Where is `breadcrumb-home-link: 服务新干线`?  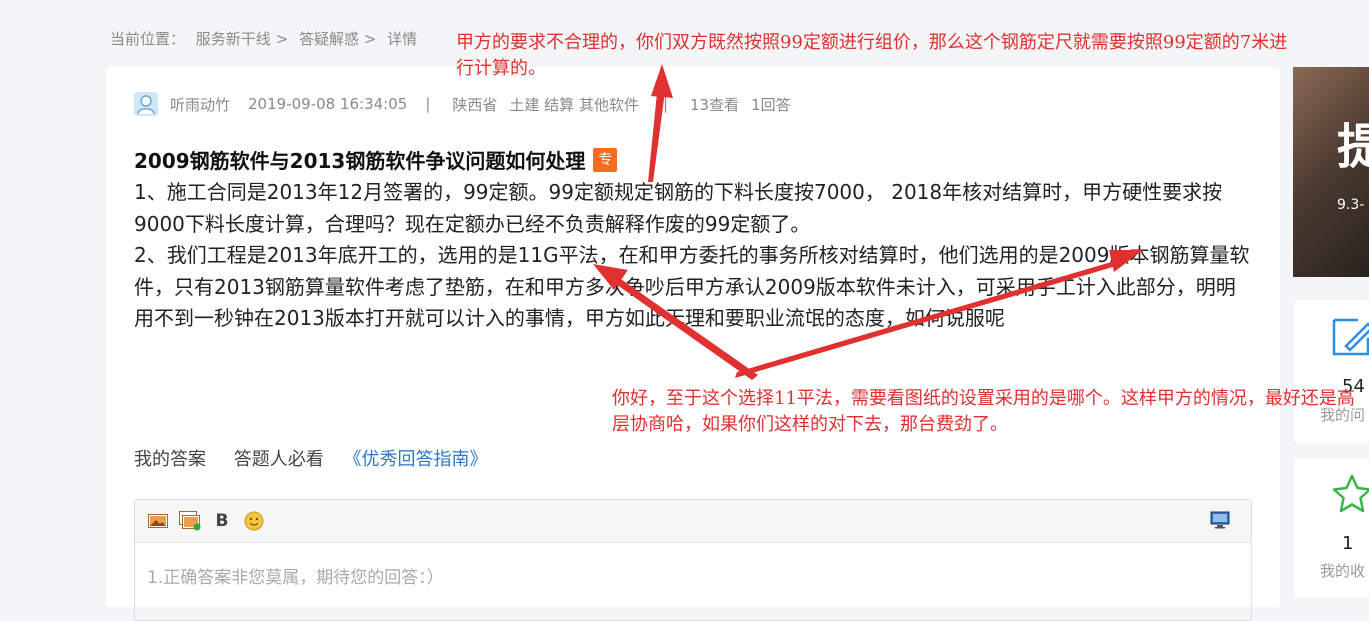 breadcrumb-home-link: 服务新干线 is located at coordinates (233, 39).